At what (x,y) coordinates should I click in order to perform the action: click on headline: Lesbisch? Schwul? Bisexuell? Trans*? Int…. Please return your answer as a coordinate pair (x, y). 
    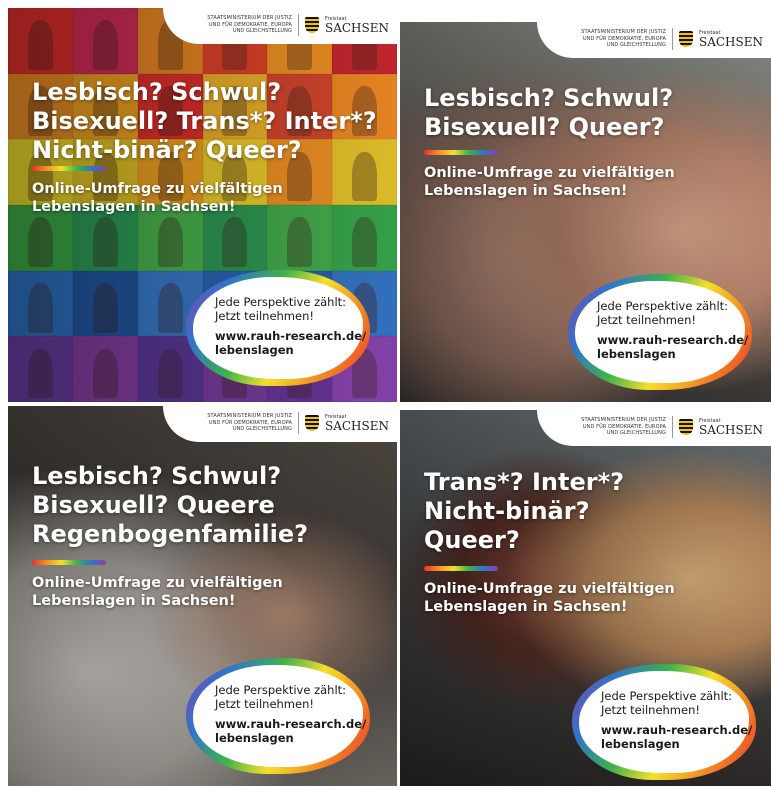
    Looking at the image, I should click on (204, 121).